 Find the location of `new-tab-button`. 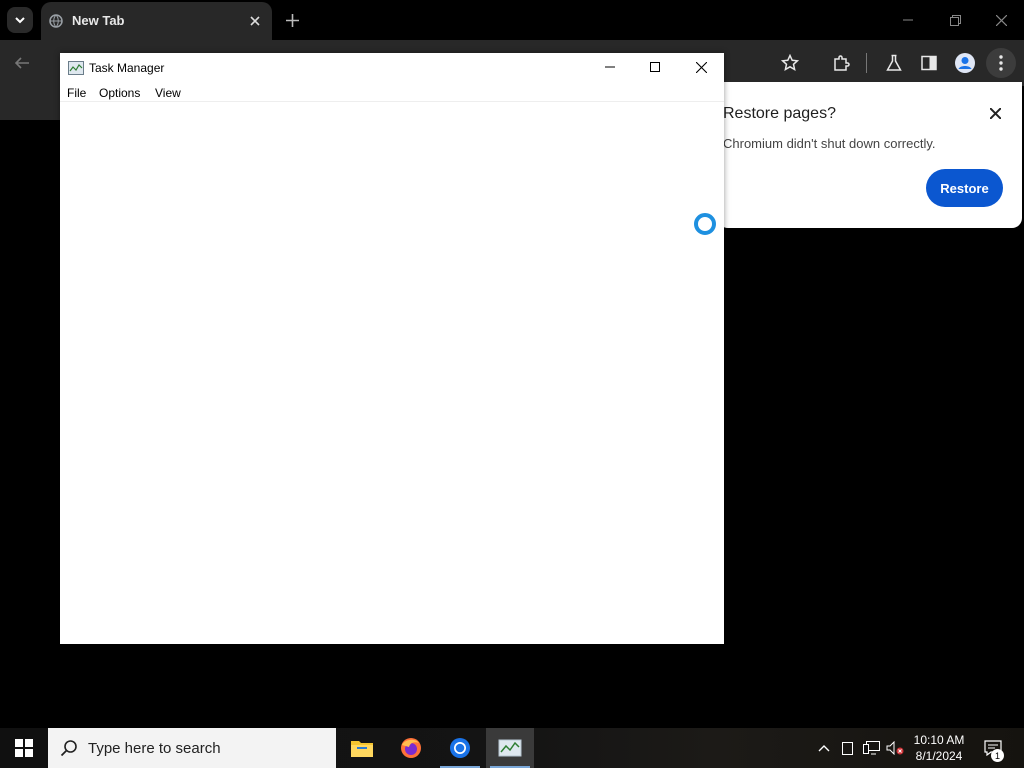

new-tab-button is located at coordinates (292, 20).